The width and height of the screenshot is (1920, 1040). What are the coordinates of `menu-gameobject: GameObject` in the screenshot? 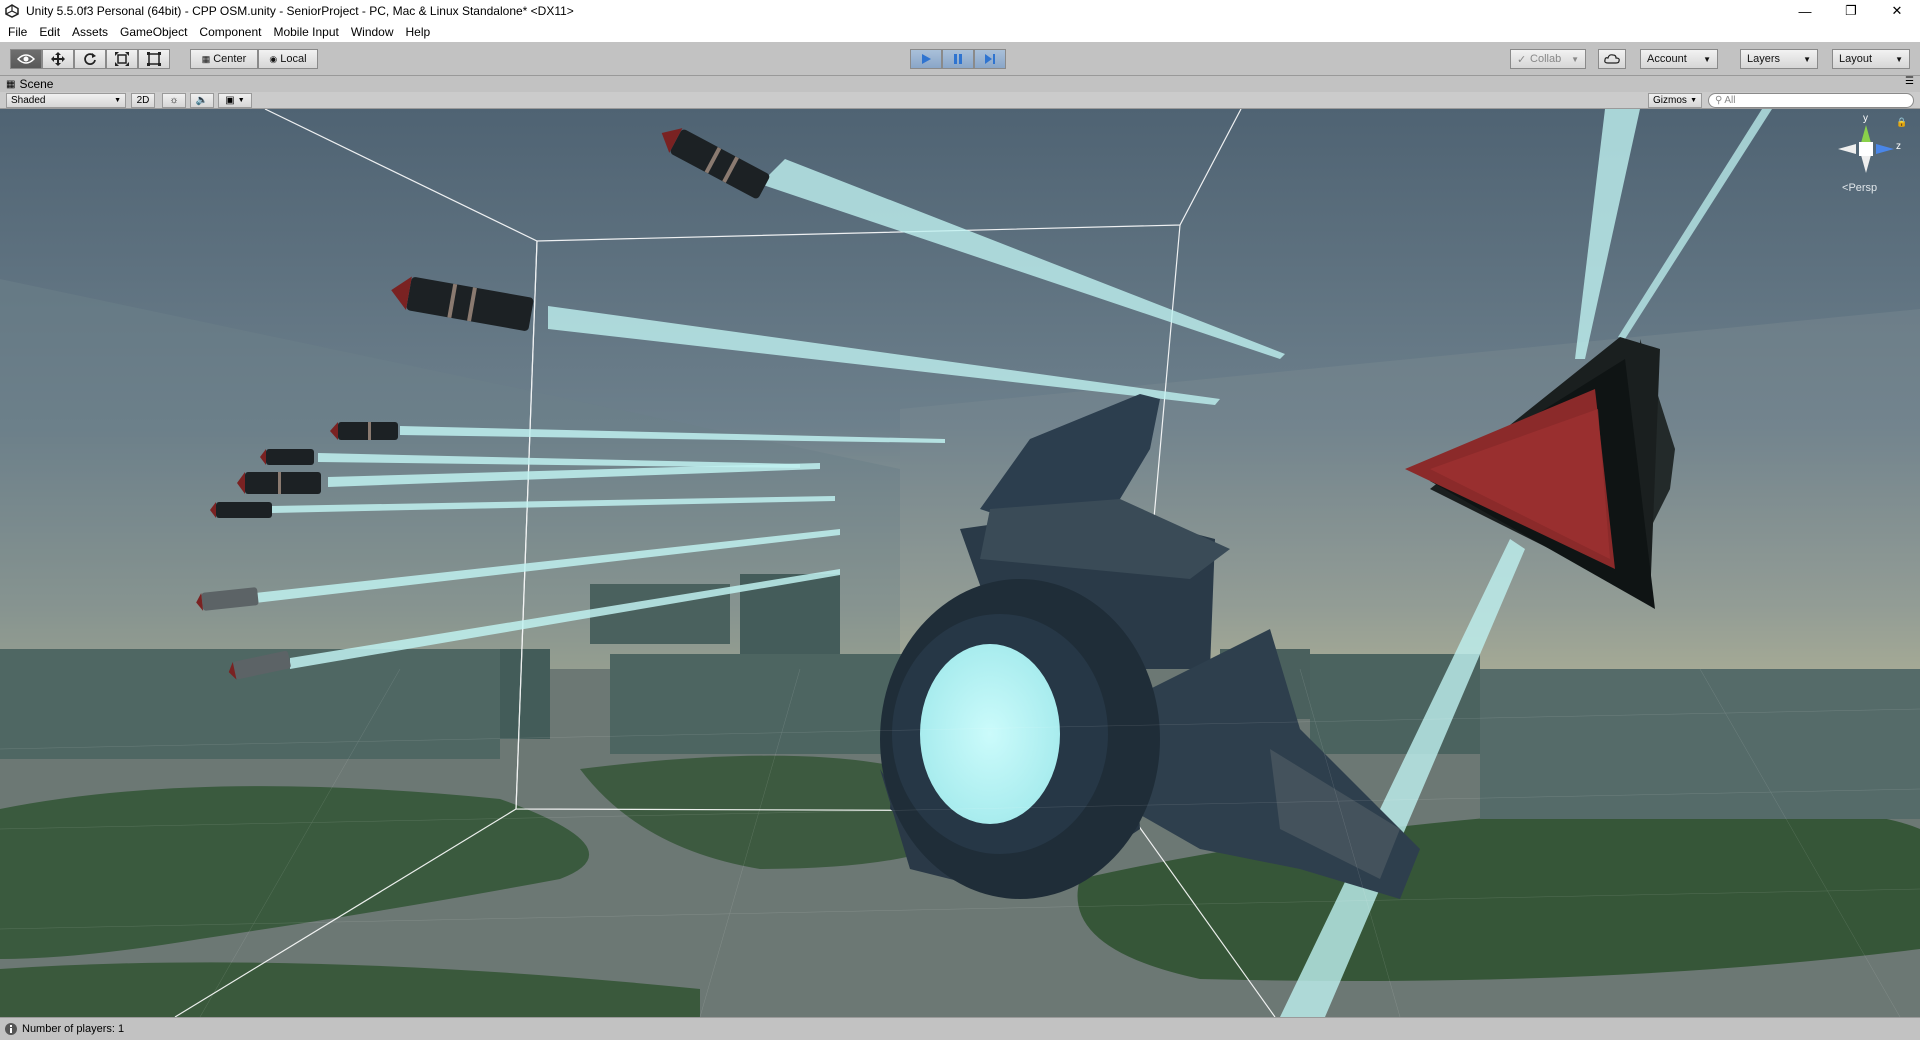 It's located at (153, 32).